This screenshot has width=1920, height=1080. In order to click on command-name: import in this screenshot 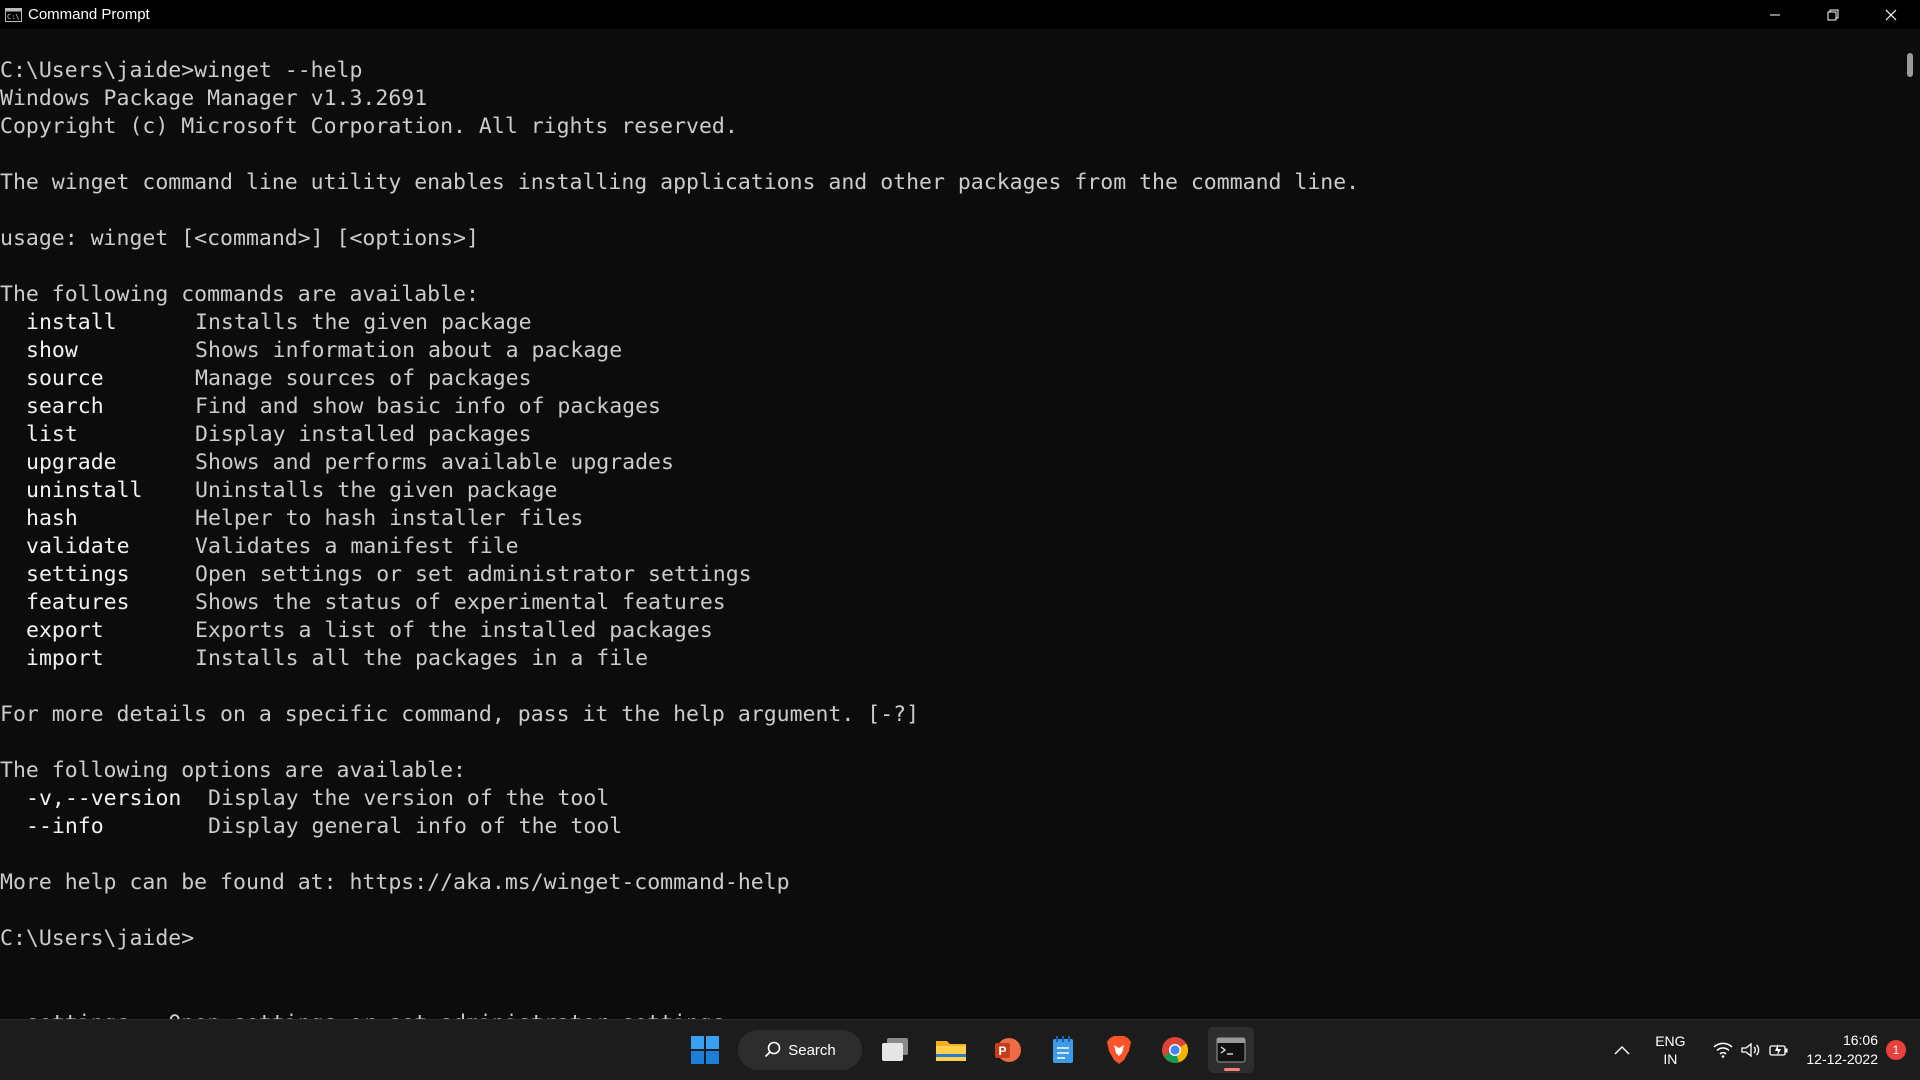, I will do `click(65, 658)`.